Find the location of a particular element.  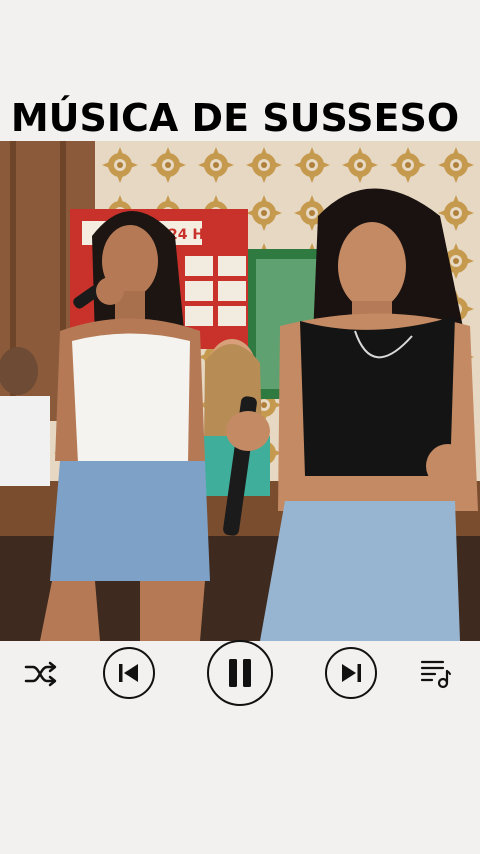

pause-icon is located at coordinates (240, 673).